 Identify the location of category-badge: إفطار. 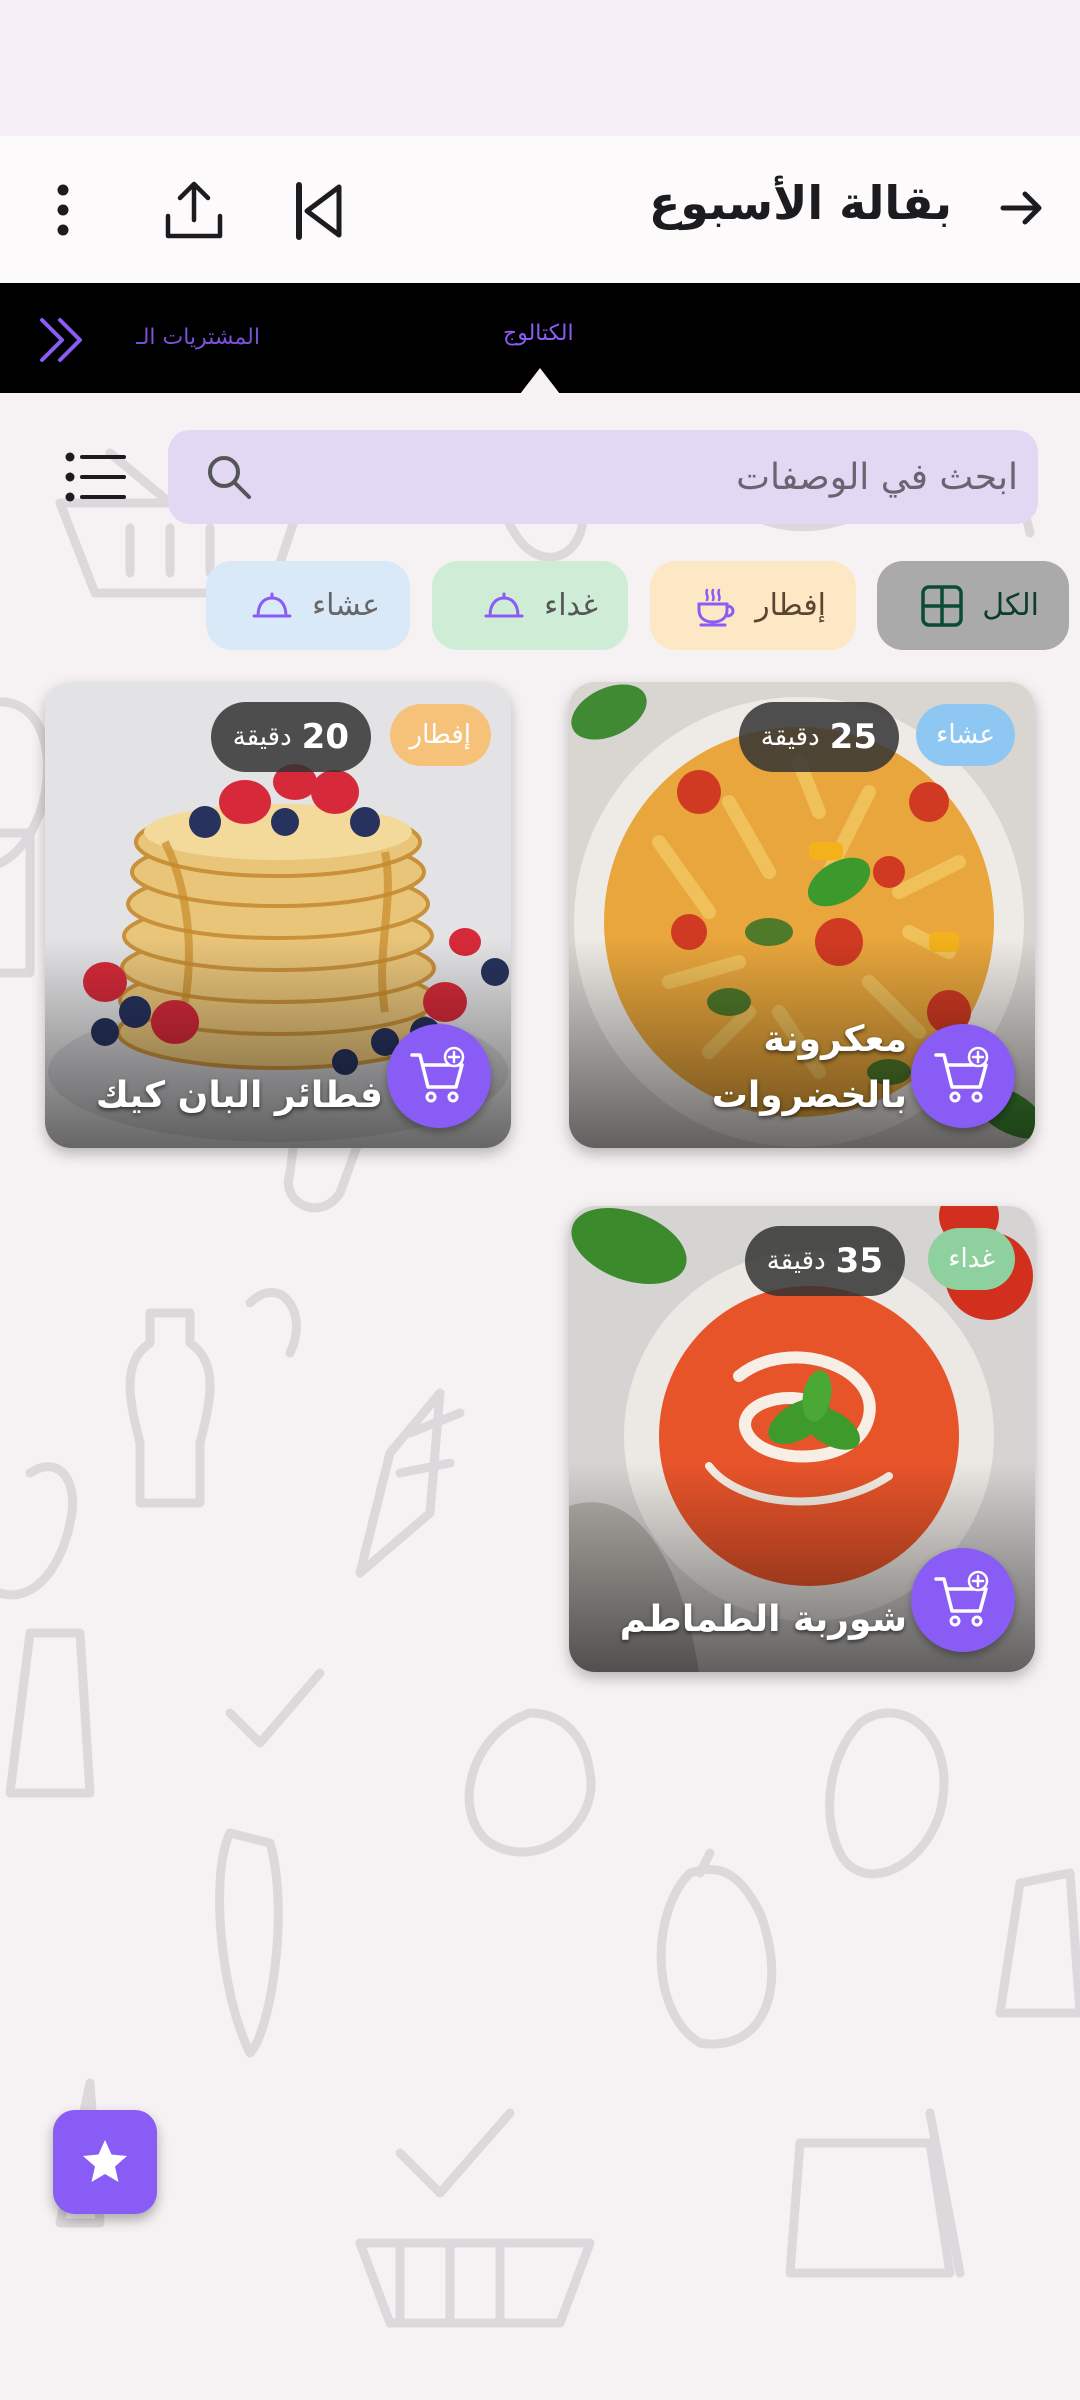
(440, 735).